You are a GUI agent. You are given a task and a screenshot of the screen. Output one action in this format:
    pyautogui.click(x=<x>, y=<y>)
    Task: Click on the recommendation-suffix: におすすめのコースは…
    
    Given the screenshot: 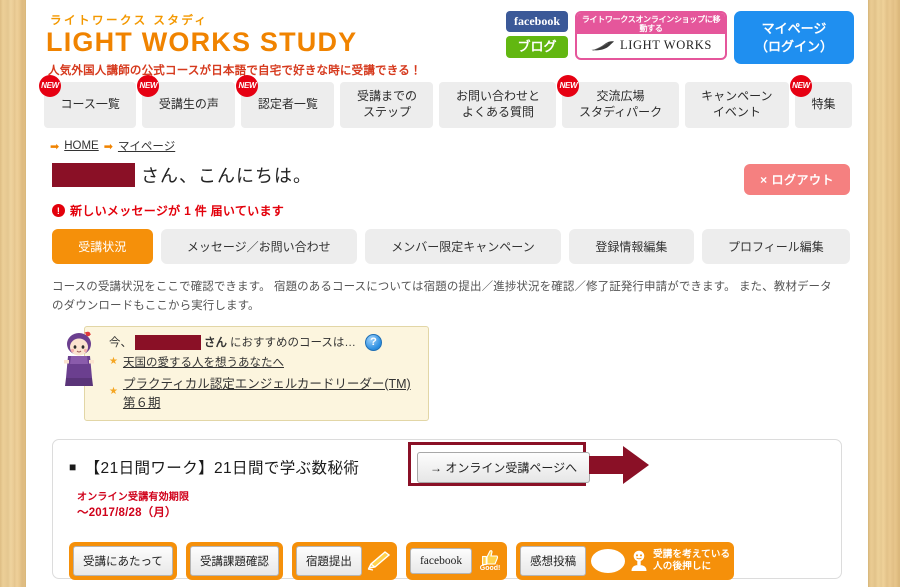 What is the action you would take?
    pyautogui.click(x=293, y=343)
    